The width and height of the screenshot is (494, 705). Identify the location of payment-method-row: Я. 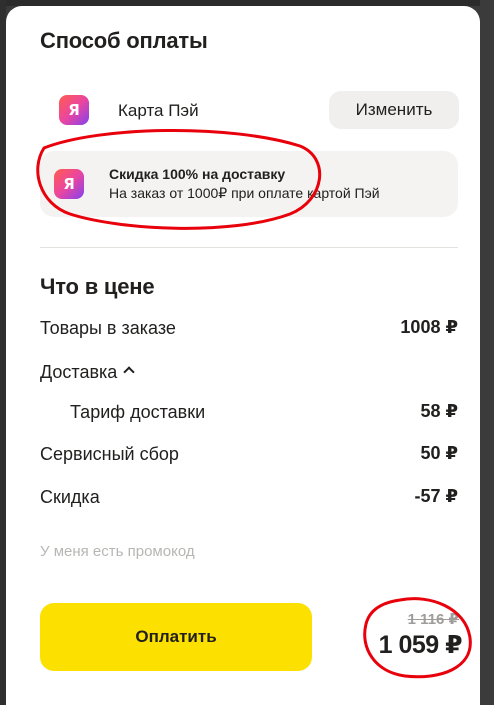
(74, 110).